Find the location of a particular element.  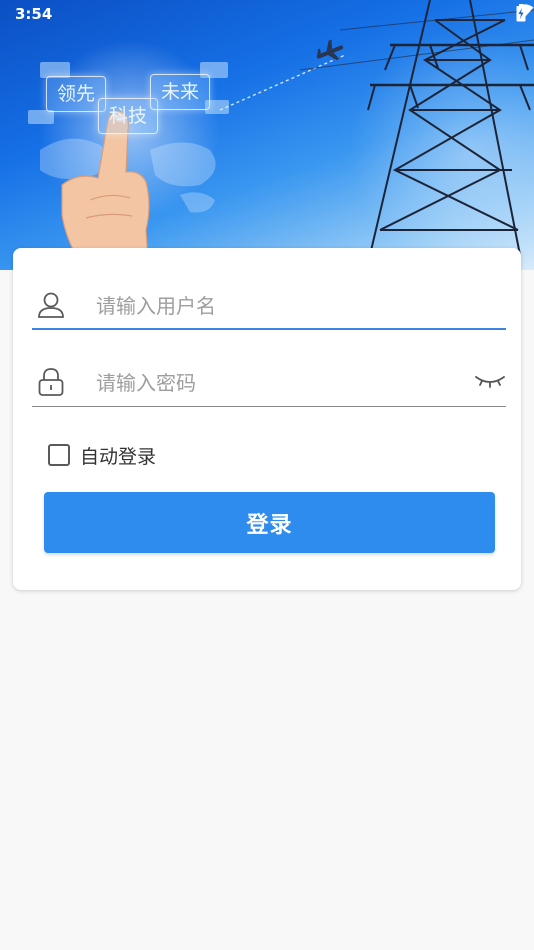

status-bar: 3:54 is located at coordinates (267, 14).